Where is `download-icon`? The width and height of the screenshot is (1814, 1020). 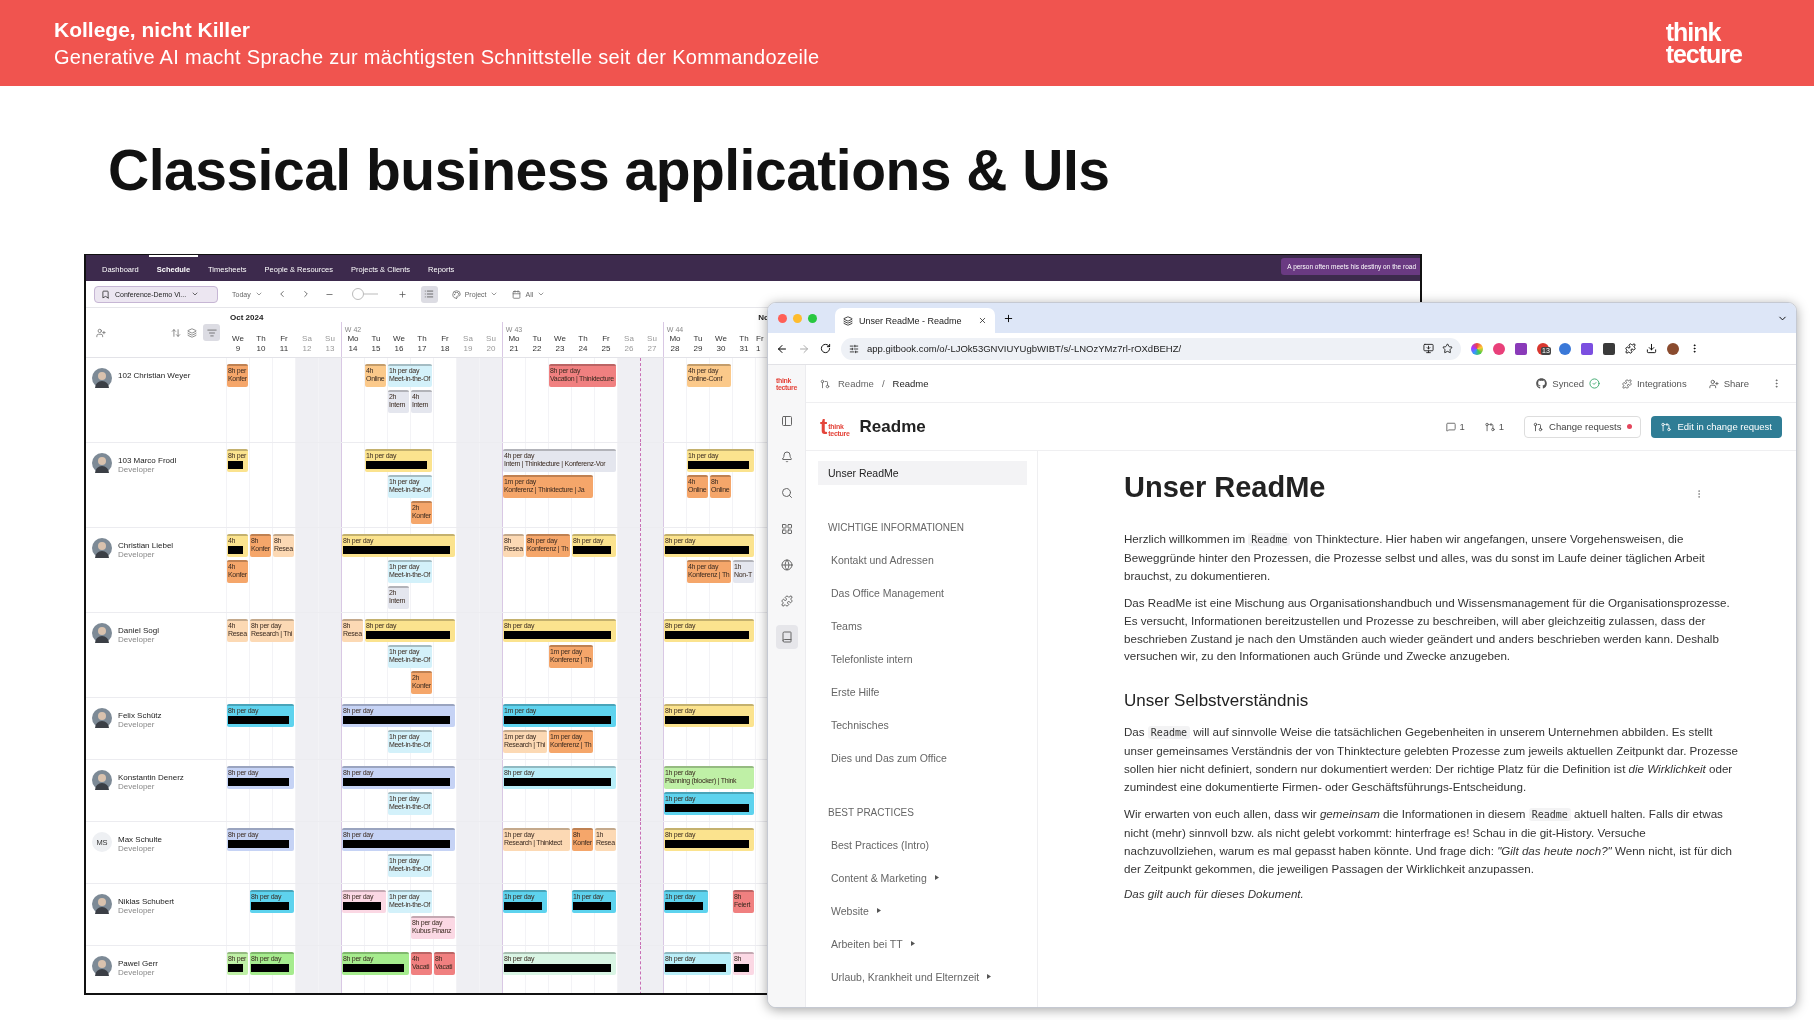 download-icon is located at coordinates (1651, 348).